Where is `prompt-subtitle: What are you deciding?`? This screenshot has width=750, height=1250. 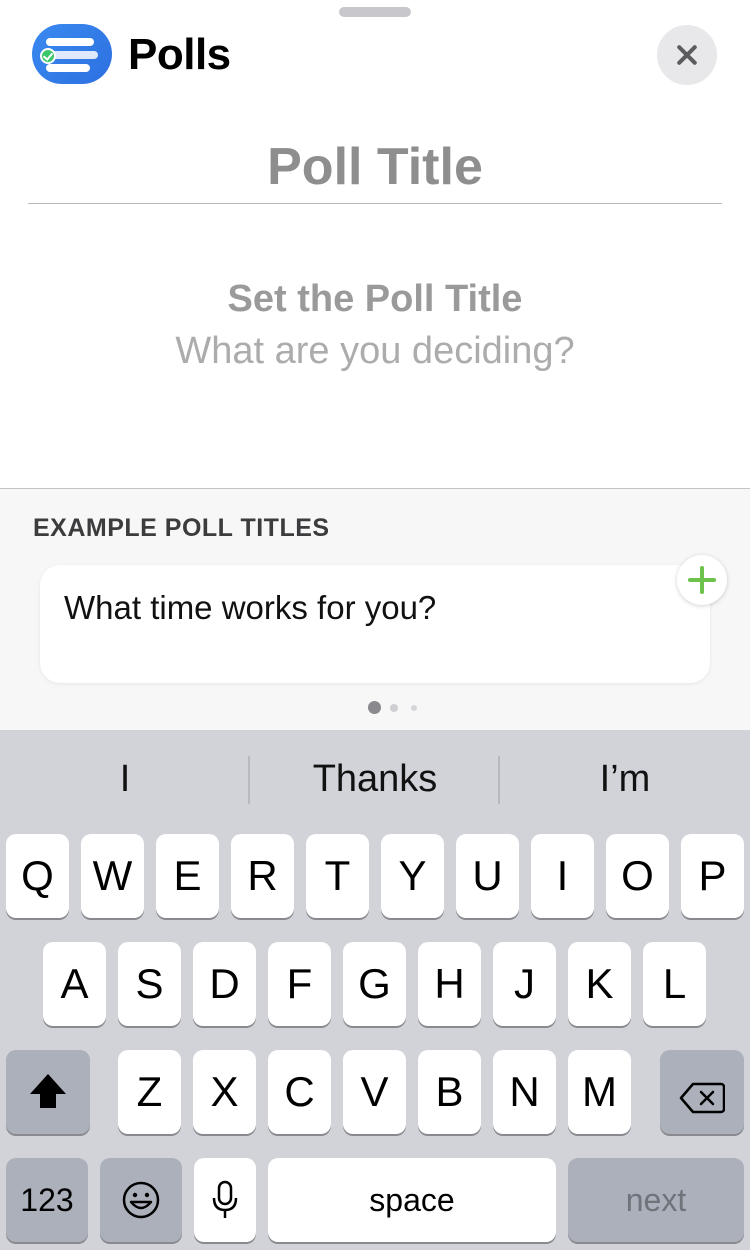 prompt-subtitle: What are you deciding? is located at coordinates (375, 351).